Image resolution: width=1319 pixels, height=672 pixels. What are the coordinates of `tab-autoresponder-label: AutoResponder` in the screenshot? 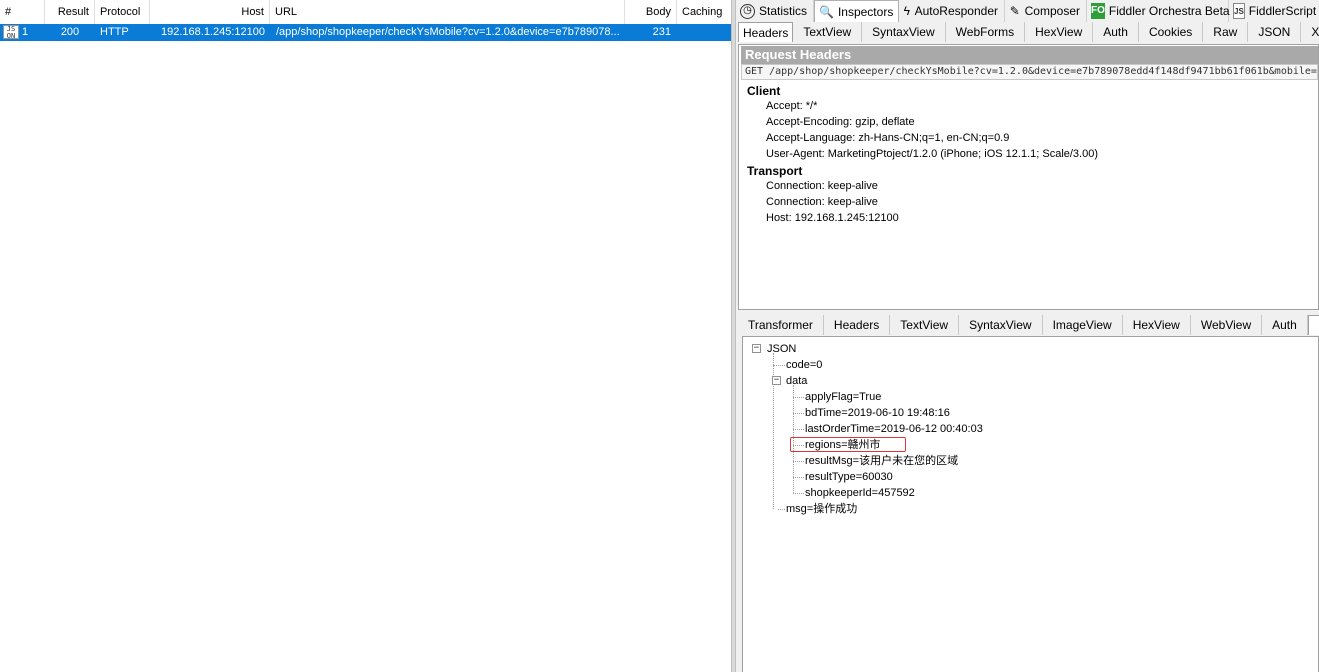 It's located at (956, 11).